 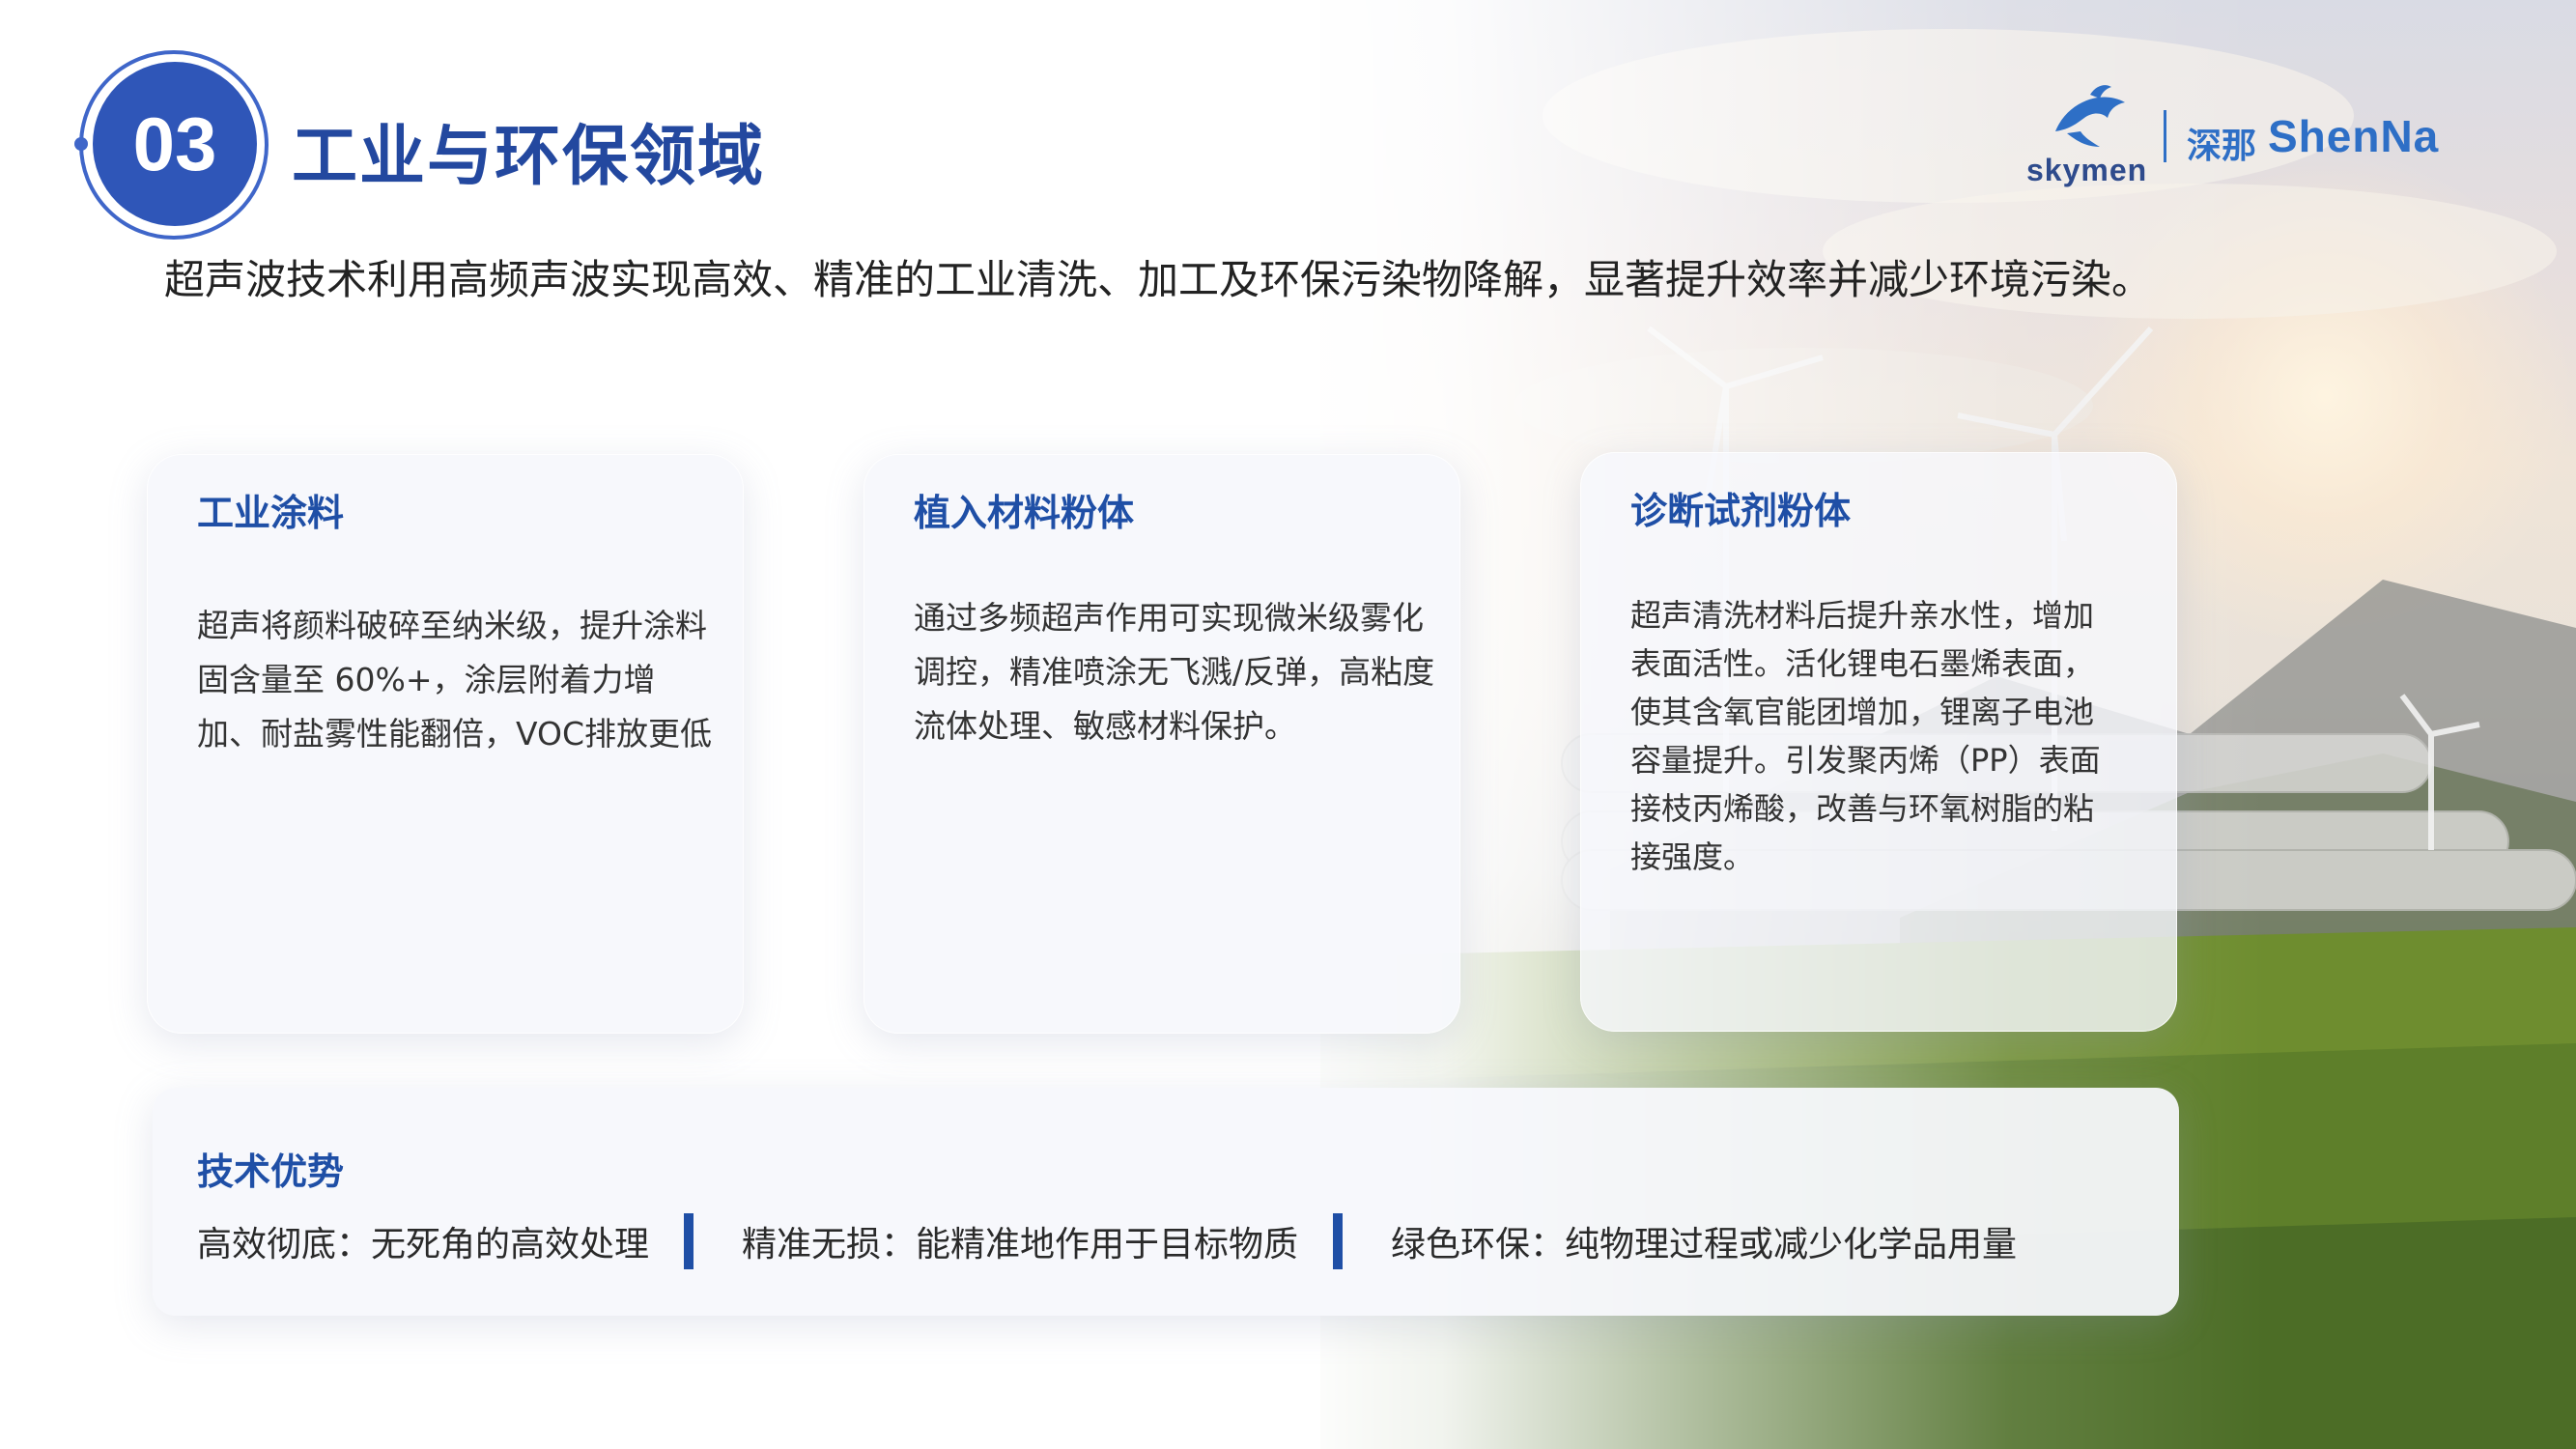 What do you see at coordinates (529, 157) in the screenshot?
I see `page-title: 工业与环保领域` at bounding box center [529, 157].